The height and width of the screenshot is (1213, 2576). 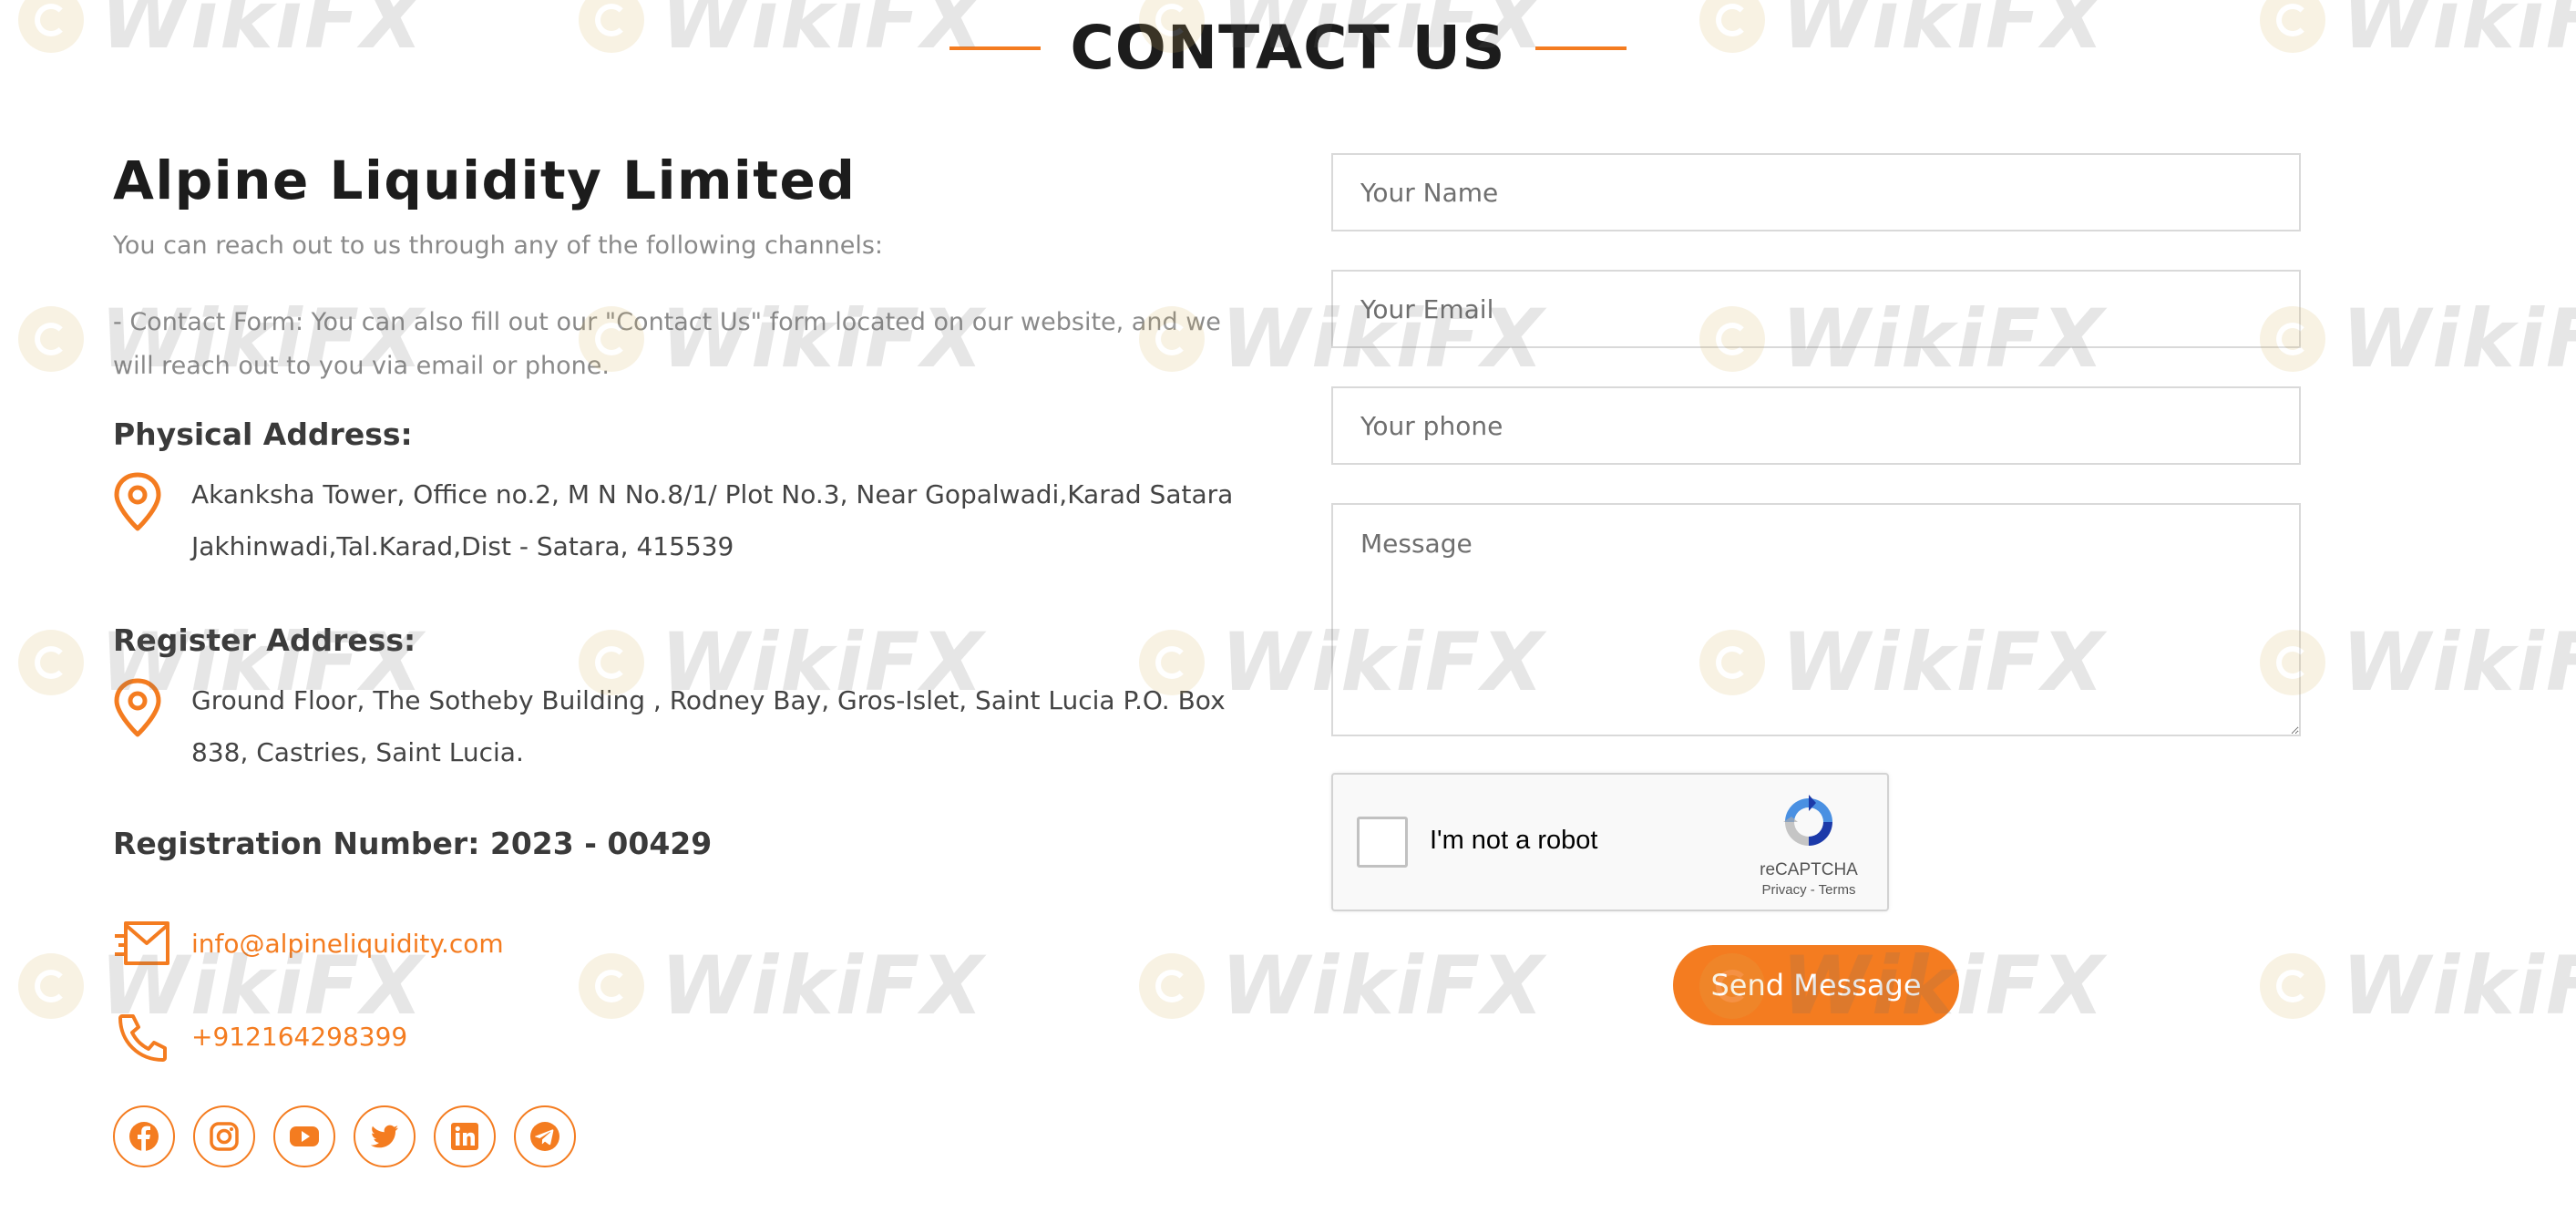 I want to click on name-input, so click(x=1816, y=192).